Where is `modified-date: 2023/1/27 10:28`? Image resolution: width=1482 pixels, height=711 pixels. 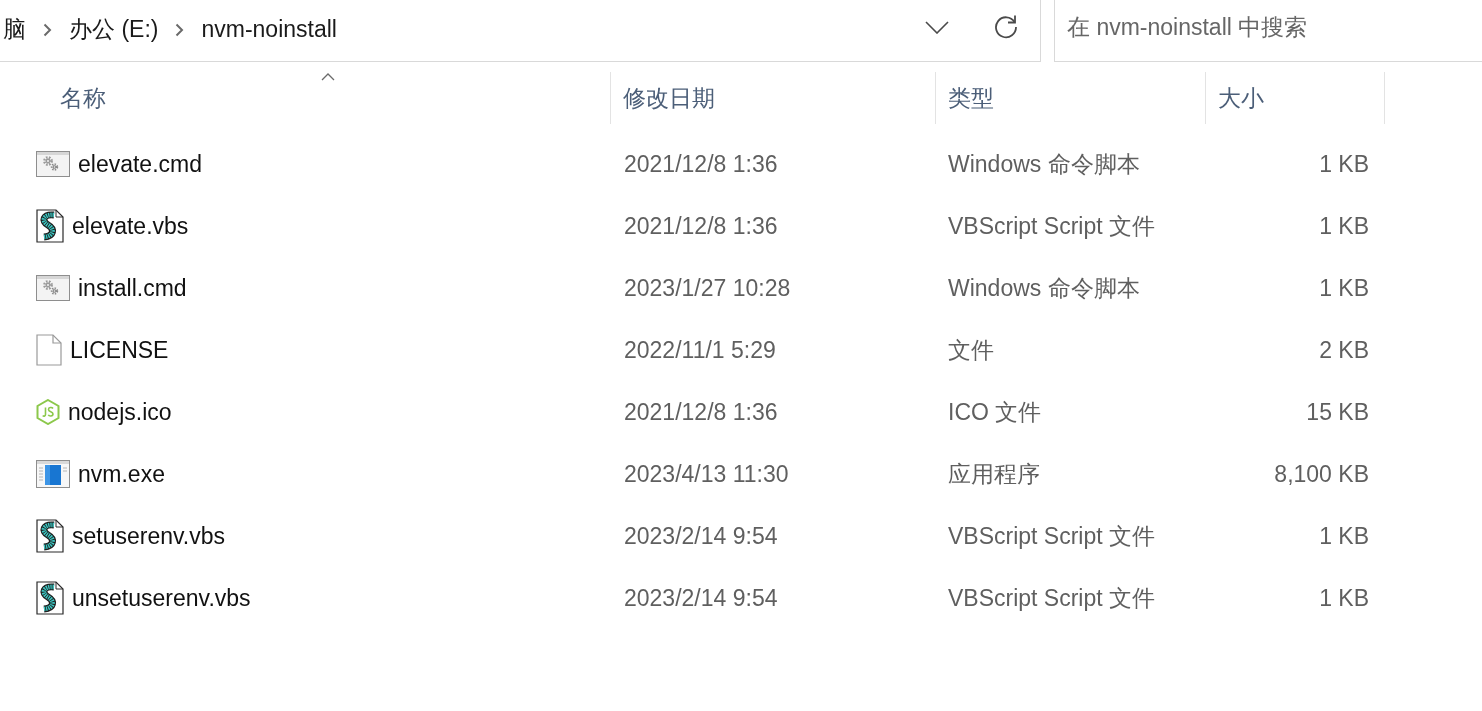 modified-date: 2023/1/27 10:28 is located at coordinates (707, 288).